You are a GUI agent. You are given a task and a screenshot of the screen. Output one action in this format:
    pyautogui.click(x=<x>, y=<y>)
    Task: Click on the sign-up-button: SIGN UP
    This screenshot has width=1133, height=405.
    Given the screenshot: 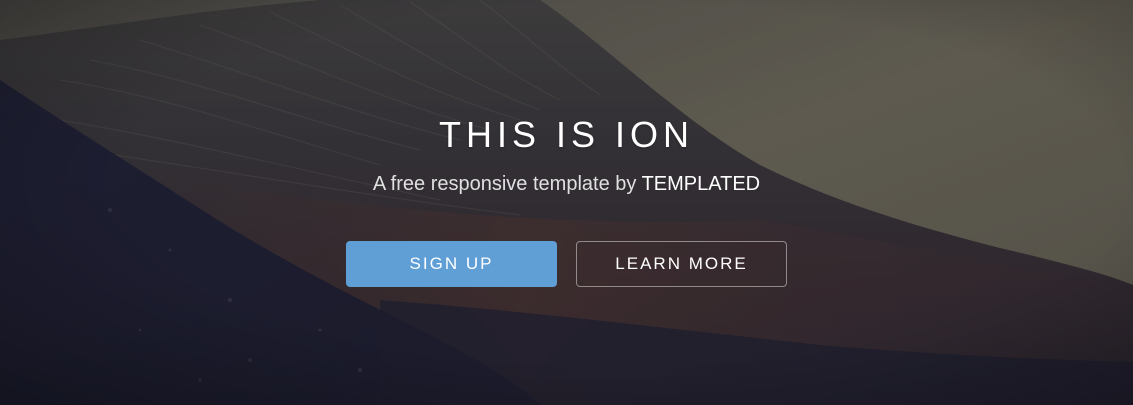 What is the action you would take?
    pyautogui.click(x=451, y=264)
    